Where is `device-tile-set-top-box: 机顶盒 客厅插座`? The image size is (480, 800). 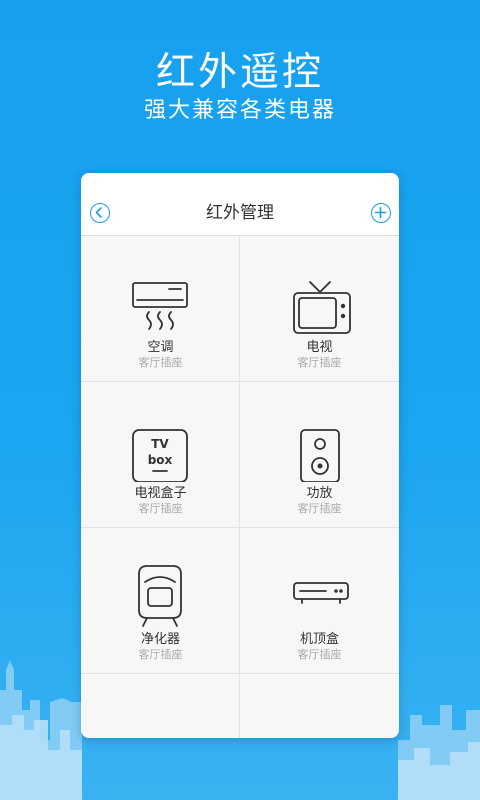
device-tile-set-top-box: 机顶盒 客厅插座 is located at coordinates (319, 601).